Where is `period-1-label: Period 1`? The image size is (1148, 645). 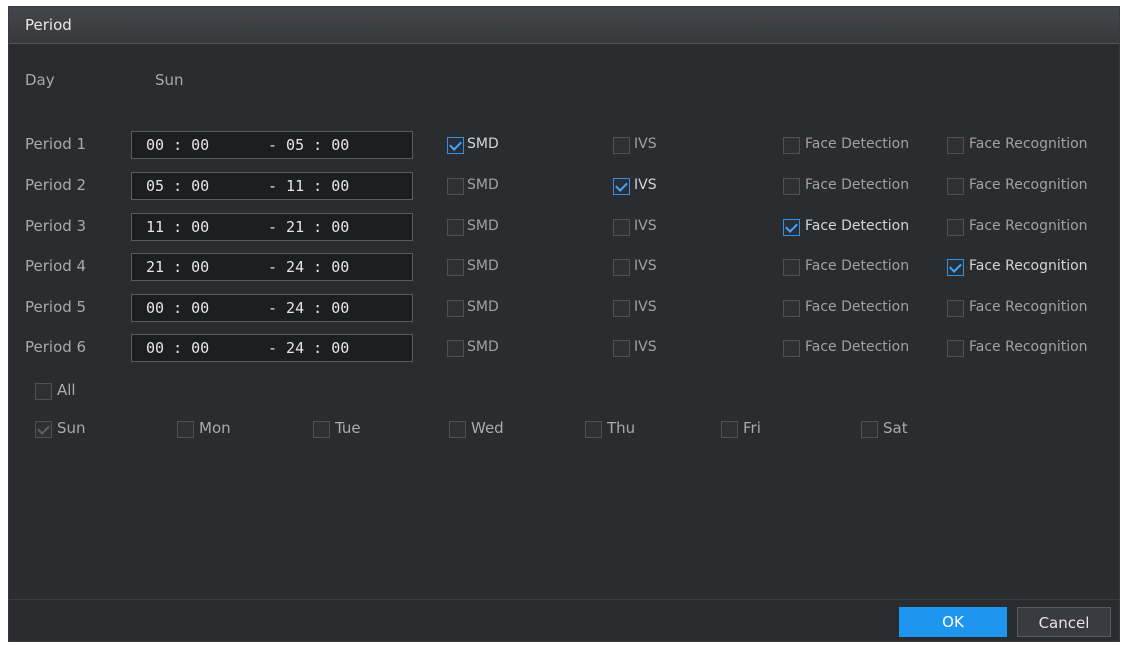 period-1-label: Period 1 is located at coordinates (56, 144).